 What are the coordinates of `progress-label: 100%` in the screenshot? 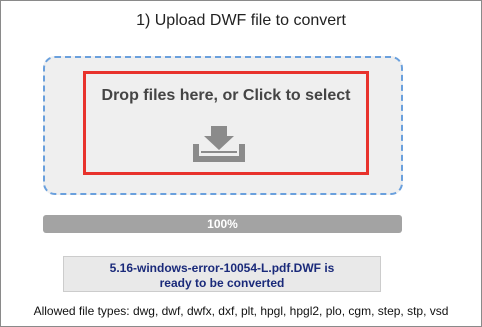 It's located at (222, 224).